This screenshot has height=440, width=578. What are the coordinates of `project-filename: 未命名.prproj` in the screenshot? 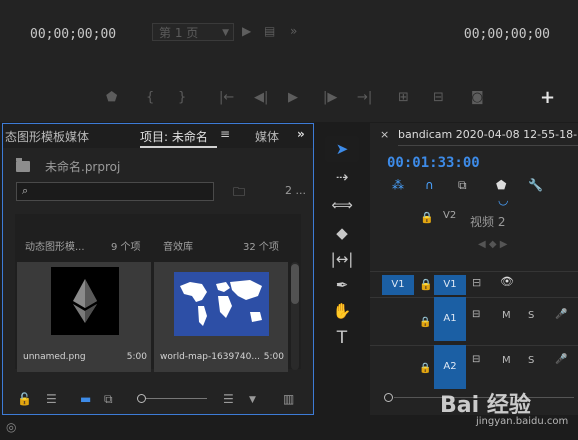 It's located at (83, 167).